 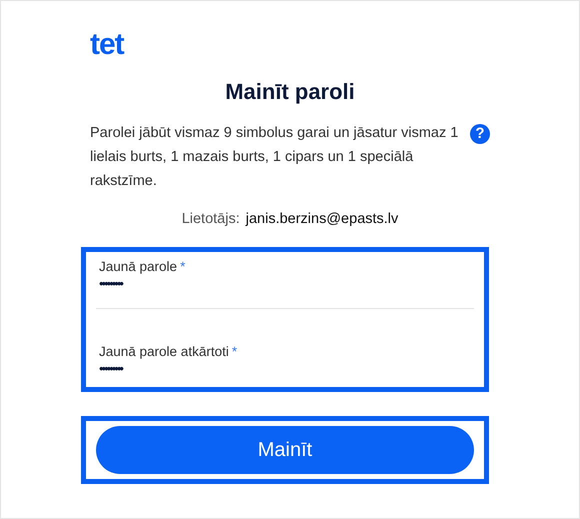 I want to click on page-title: Mainīt paroli, so click(x=290, y=92).